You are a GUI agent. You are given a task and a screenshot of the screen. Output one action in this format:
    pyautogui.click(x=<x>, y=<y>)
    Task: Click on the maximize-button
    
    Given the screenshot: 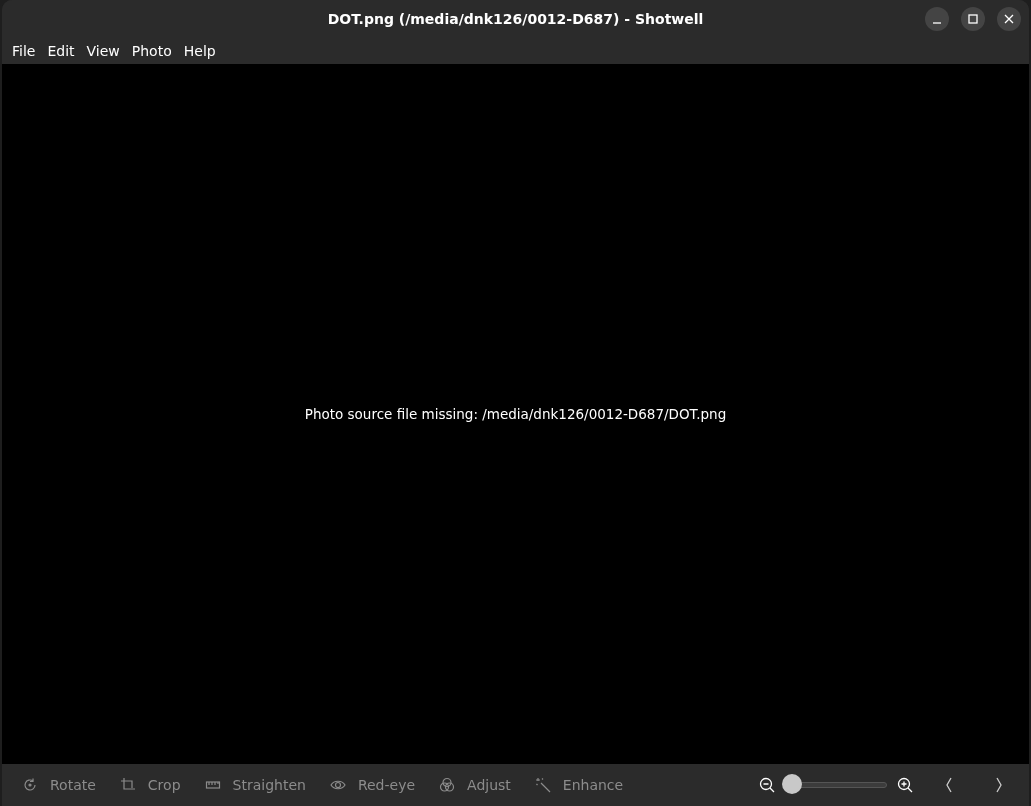 What is the action you would take?
    pyautogui.click(x=973, y=19)
    